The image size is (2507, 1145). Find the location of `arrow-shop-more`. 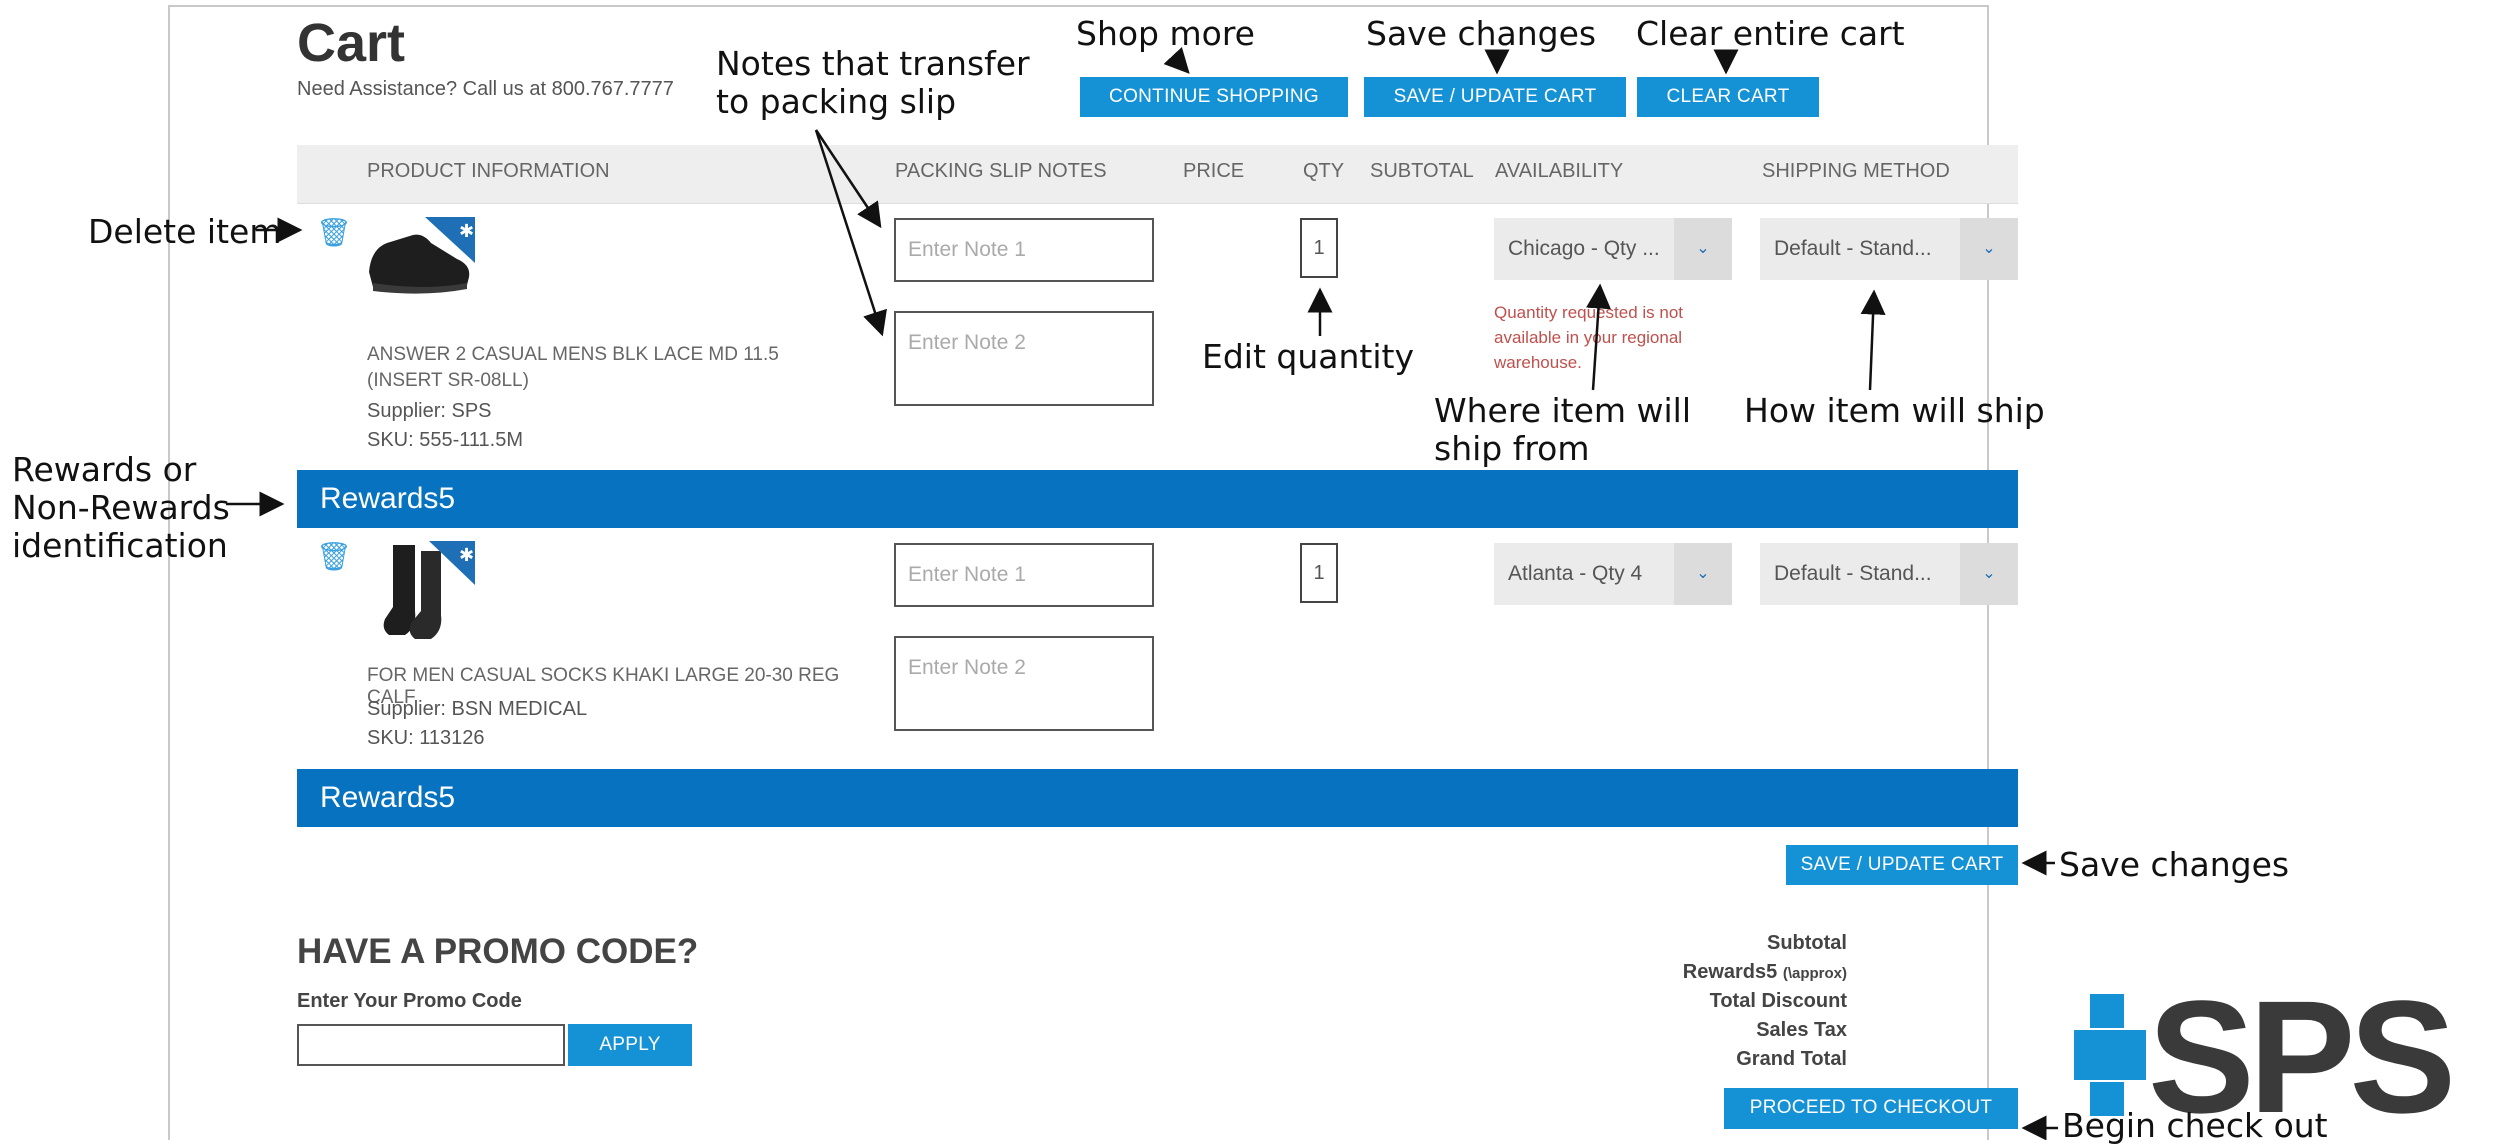

arrow-shop-more is located at coordinates (1176, 60).